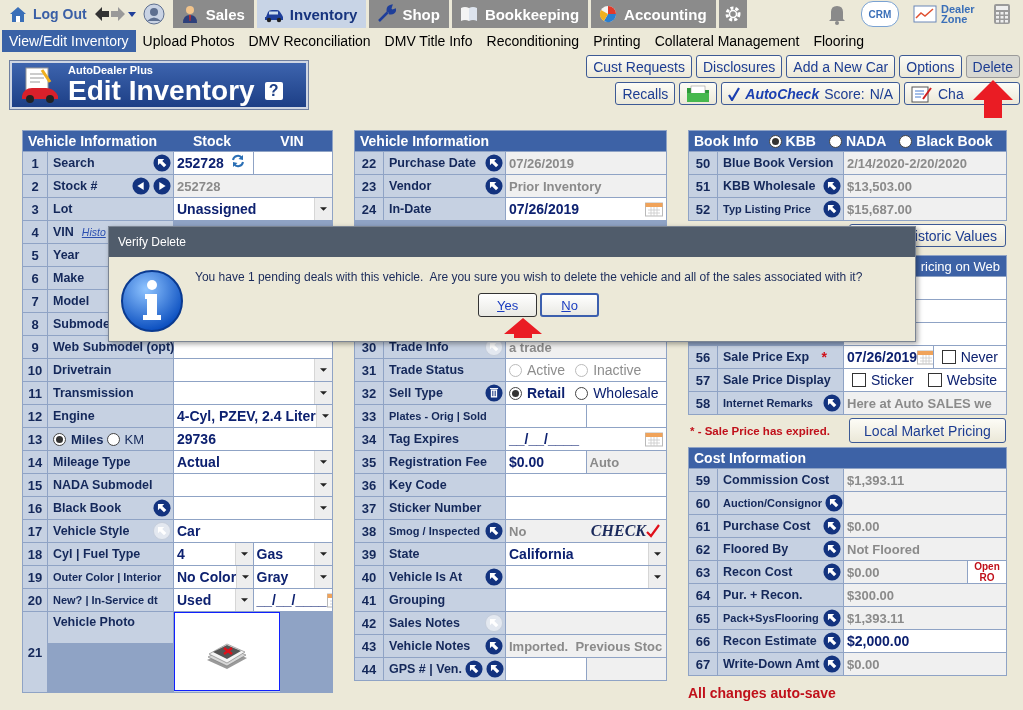 The width and height of the screenshot is (1023, 710). Describe the element at coordinates (810, 93) in the screenshot. I see `autocheck-button: AutoCheck Score: N/A` at that location.